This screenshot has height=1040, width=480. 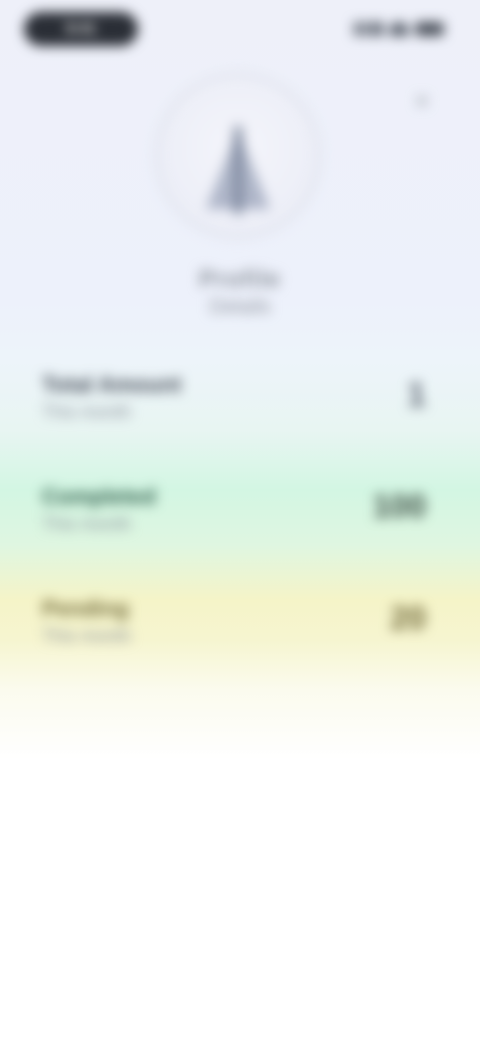 What do you see at coordinates (238, 170) in the screenshot?
I see `person-icon-core` at bounding box center [238, 170].